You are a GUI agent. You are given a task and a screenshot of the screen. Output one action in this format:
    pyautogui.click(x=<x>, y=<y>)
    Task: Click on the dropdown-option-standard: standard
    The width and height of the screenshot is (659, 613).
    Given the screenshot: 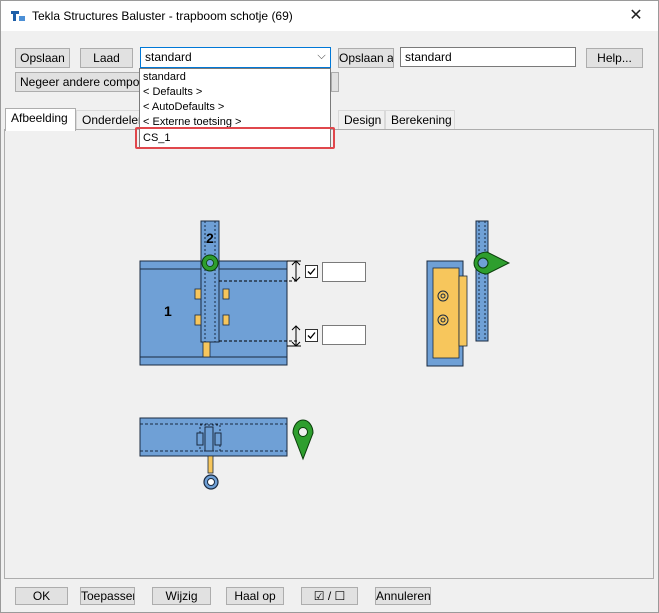 What is the action you would take?
    pyautogui.click(x=164, y=77)
    